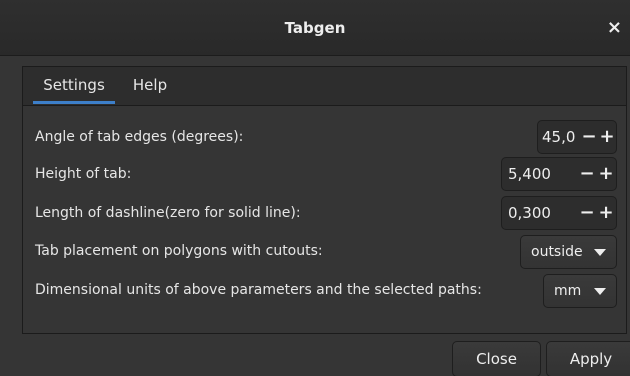 Image resolution: width=630 pixels, height=376 pixels. What do you see at coordinates (150, 85) in the screenshot?
I see `tab-help: Help` at bounding box center [150, 85].